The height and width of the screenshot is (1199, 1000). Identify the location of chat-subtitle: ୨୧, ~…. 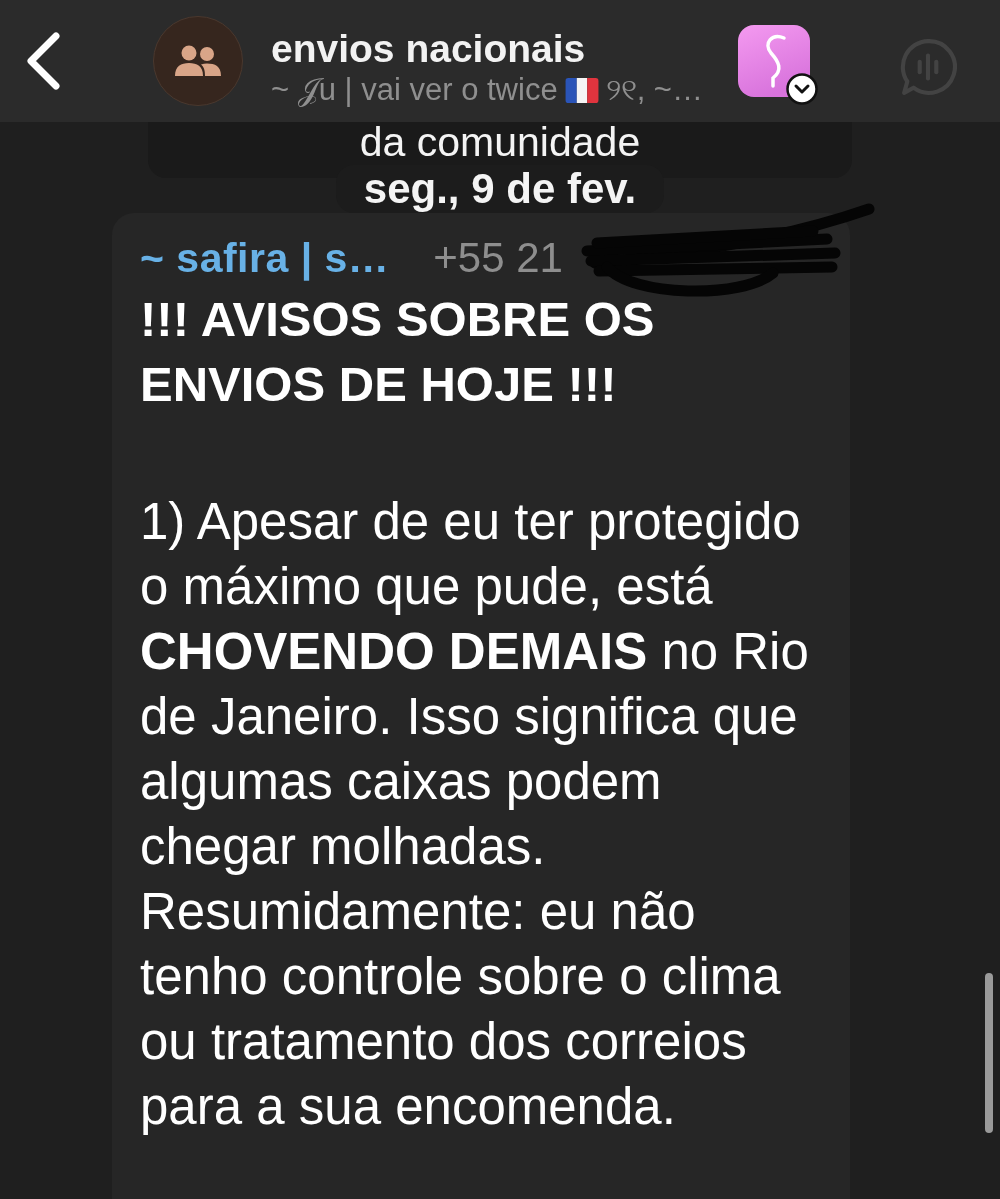
(654, 90).